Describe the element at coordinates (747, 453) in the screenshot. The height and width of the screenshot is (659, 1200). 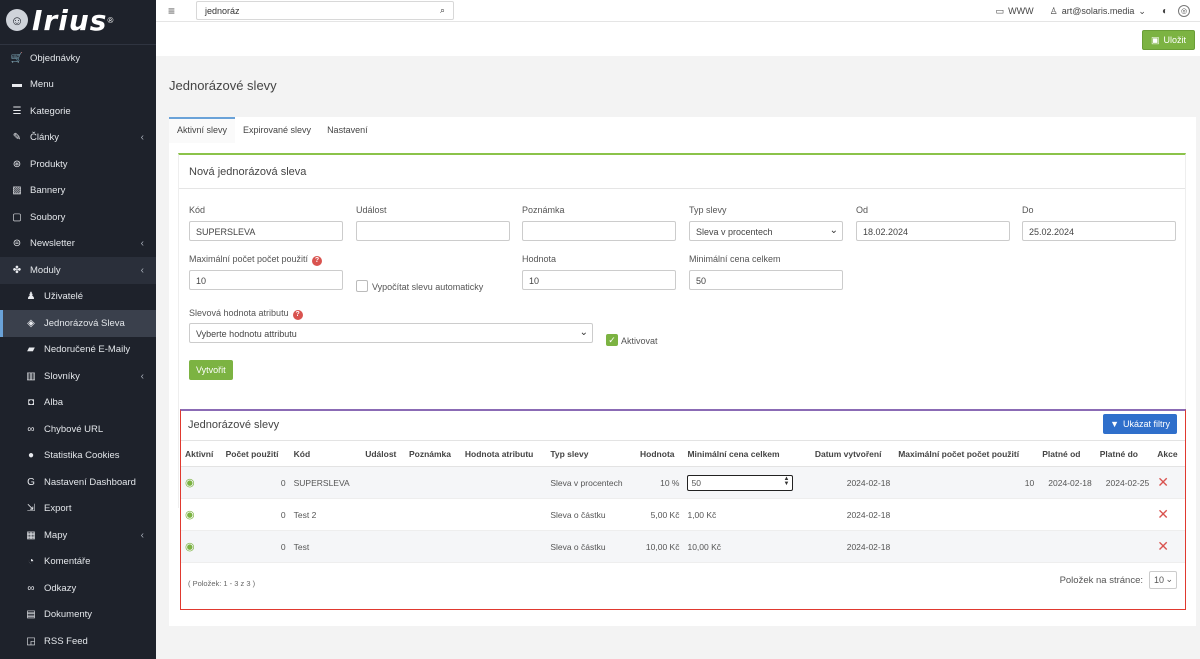
I see `col-min-price: Minimální cena celkem` at that location.